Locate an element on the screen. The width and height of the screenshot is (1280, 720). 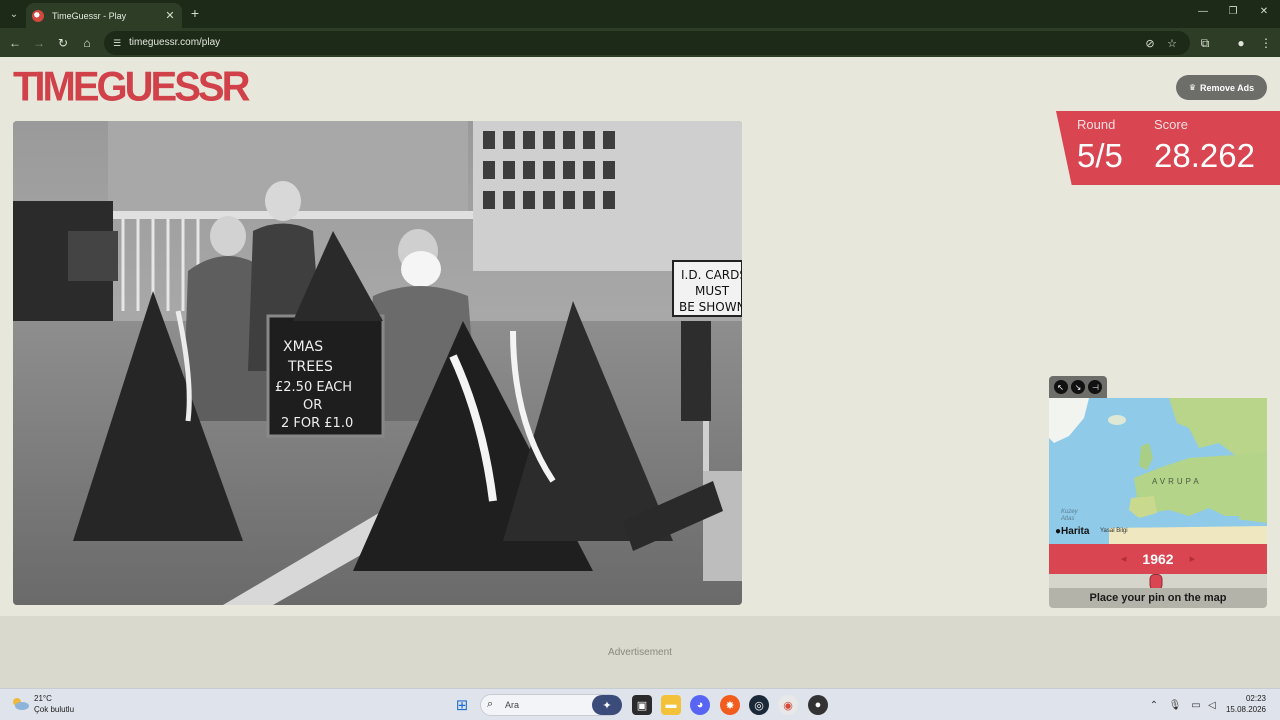
year-value: 1962 is located at coordinates (1158, 559).